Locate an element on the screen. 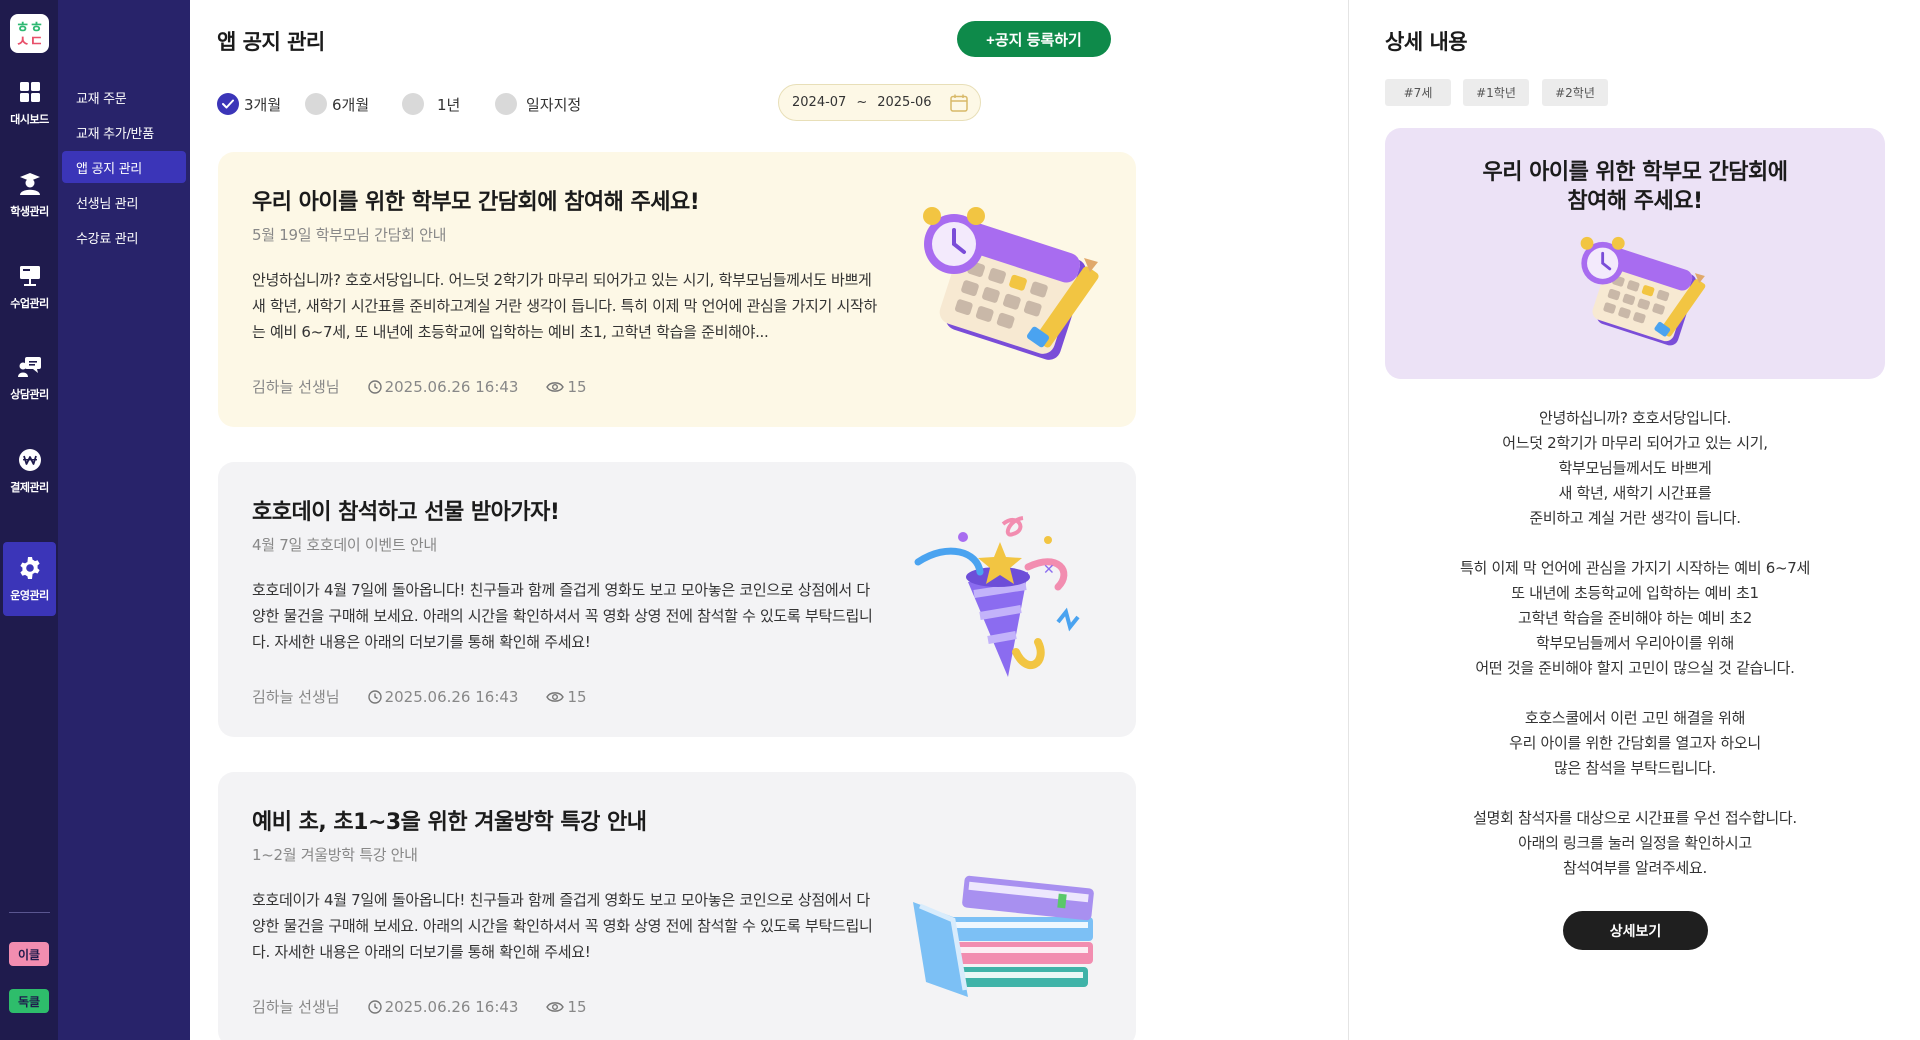  filter-label: 일자지정 is located at coordinates (554, 104).